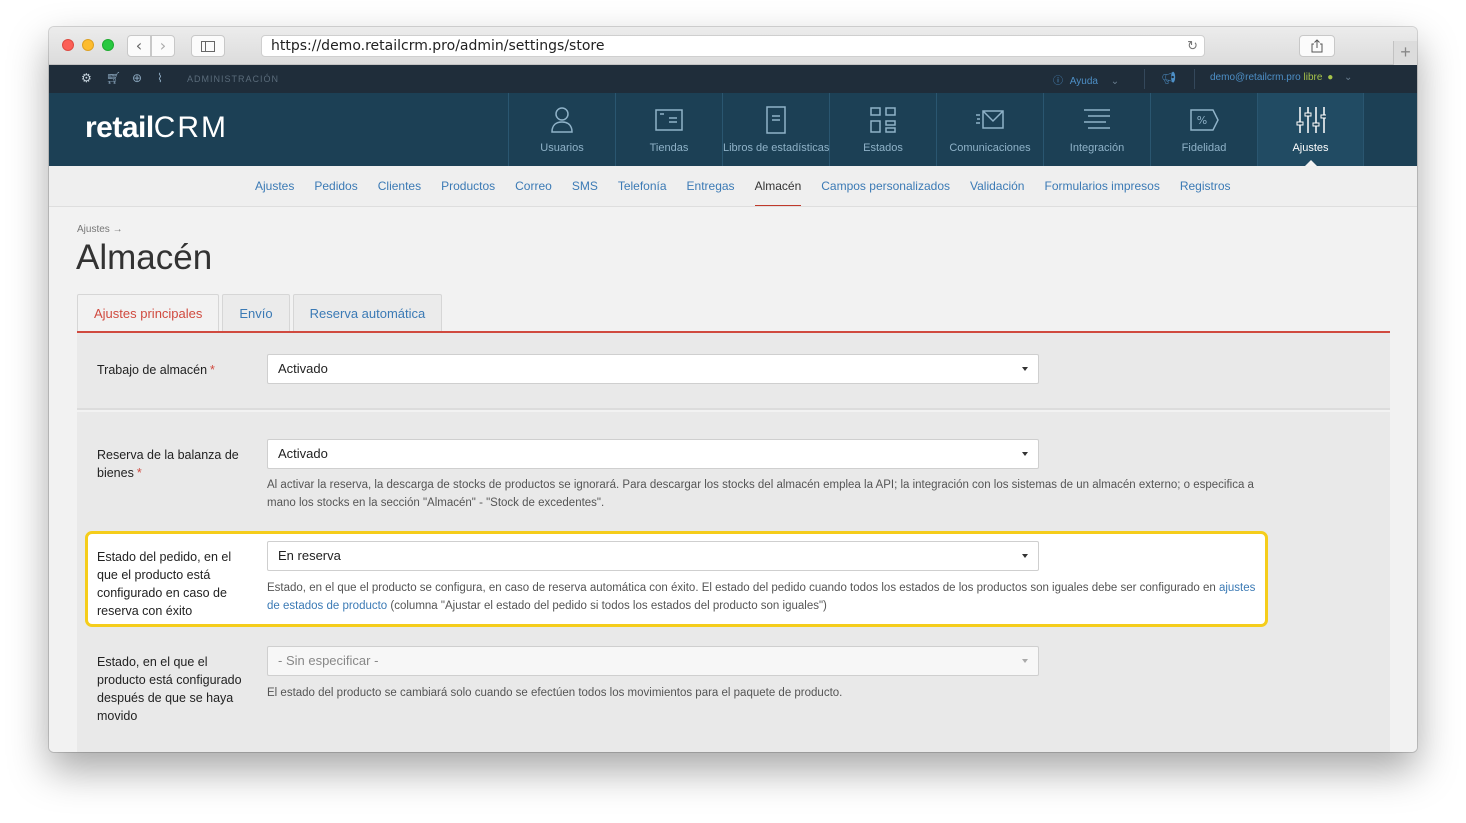  What do you see at coordinates (108, 45) in the screenshot?
I see `zoom-window-button` at bounding box center [108, 45].